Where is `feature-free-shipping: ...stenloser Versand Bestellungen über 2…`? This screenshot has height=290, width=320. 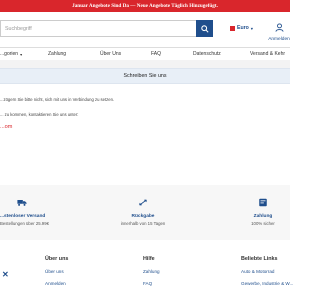
feature-free-shipping: ...stenloser Versand Bestellungen über 2… is located at coordinates (24, 211).